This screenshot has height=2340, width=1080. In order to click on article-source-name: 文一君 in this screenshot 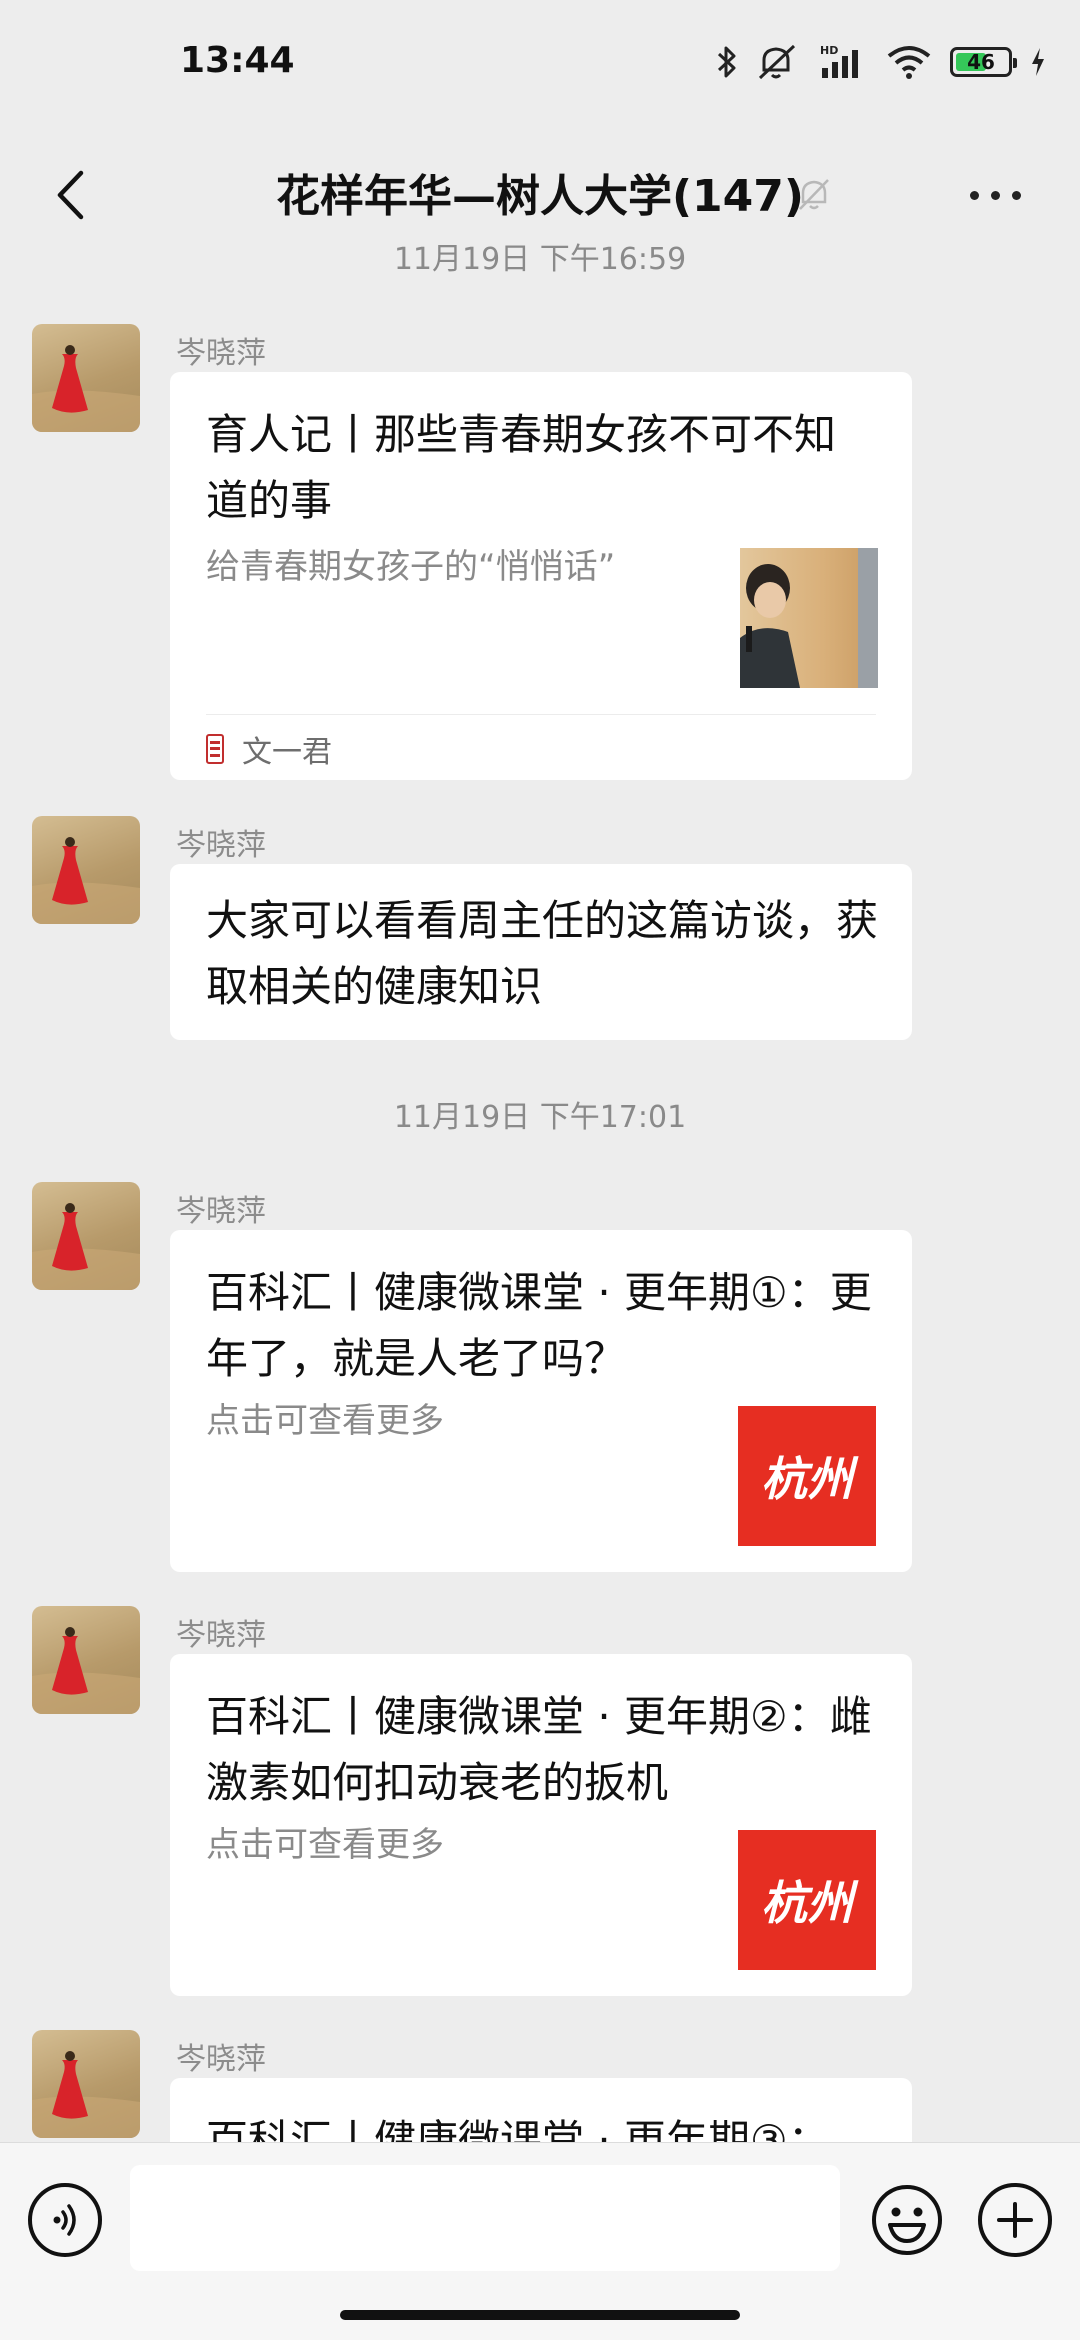, I will do `click(287, 752)`.